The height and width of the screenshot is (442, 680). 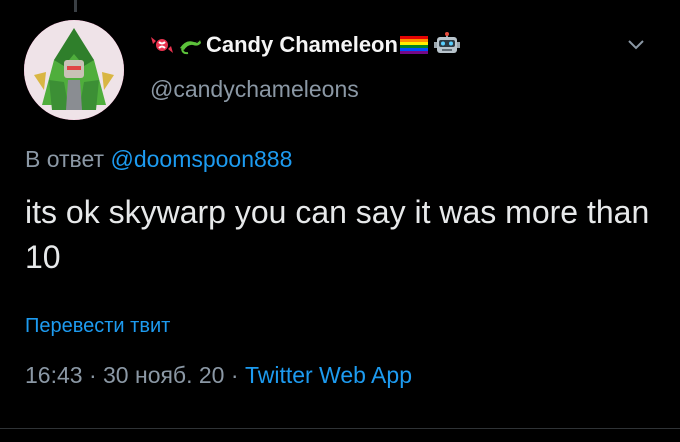 What do you see at coordinates (201, 159) in the screenshot?
I see `reply-mention-link: @doomspoon888` at bounding box center [201, 159].